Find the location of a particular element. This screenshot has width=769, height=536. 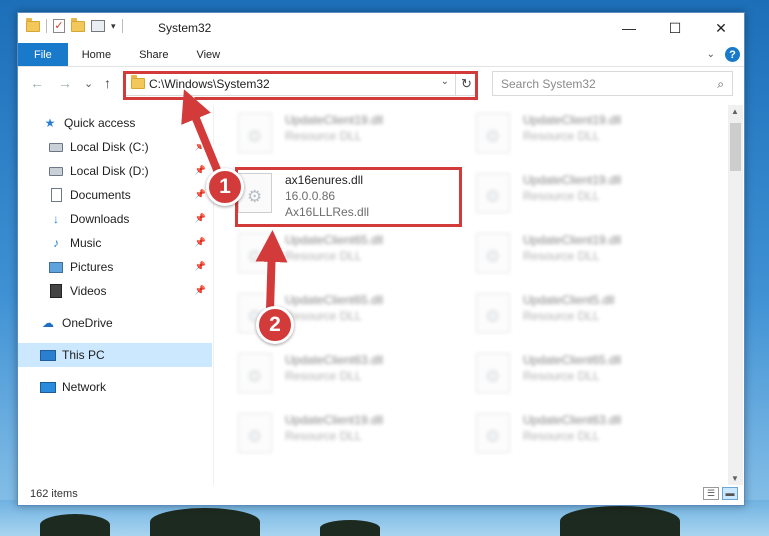

customize-toolbar-chevron-icon: ▾ is located at coordinates (113, 26).